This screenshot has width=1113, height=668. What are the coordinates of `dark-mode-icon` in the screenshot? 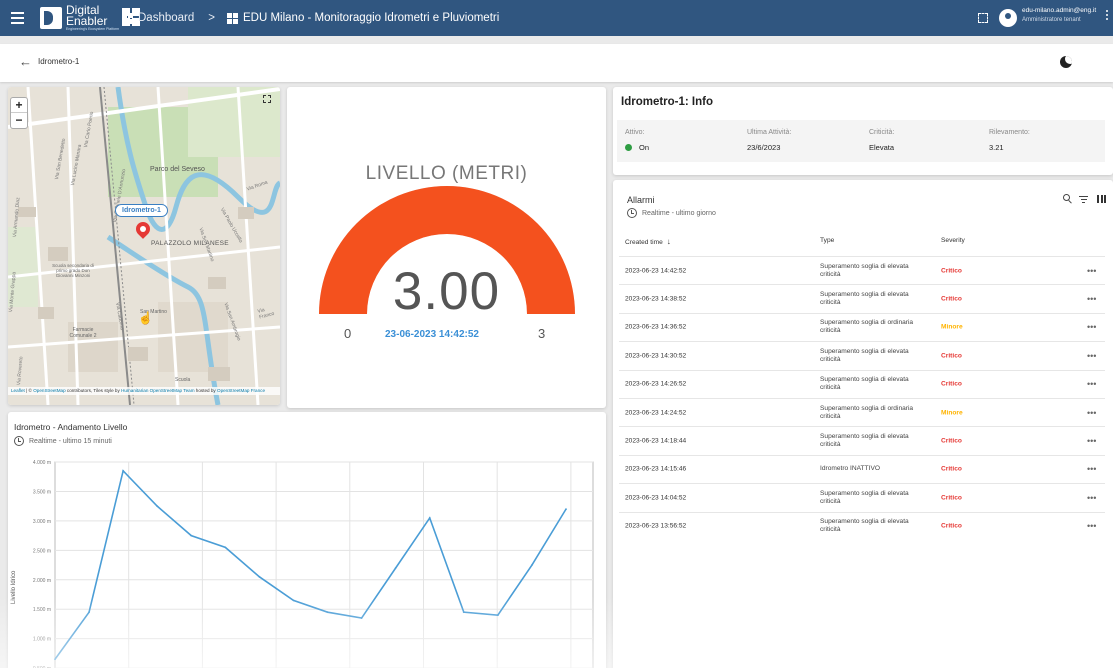 It's located at (1066, 62).